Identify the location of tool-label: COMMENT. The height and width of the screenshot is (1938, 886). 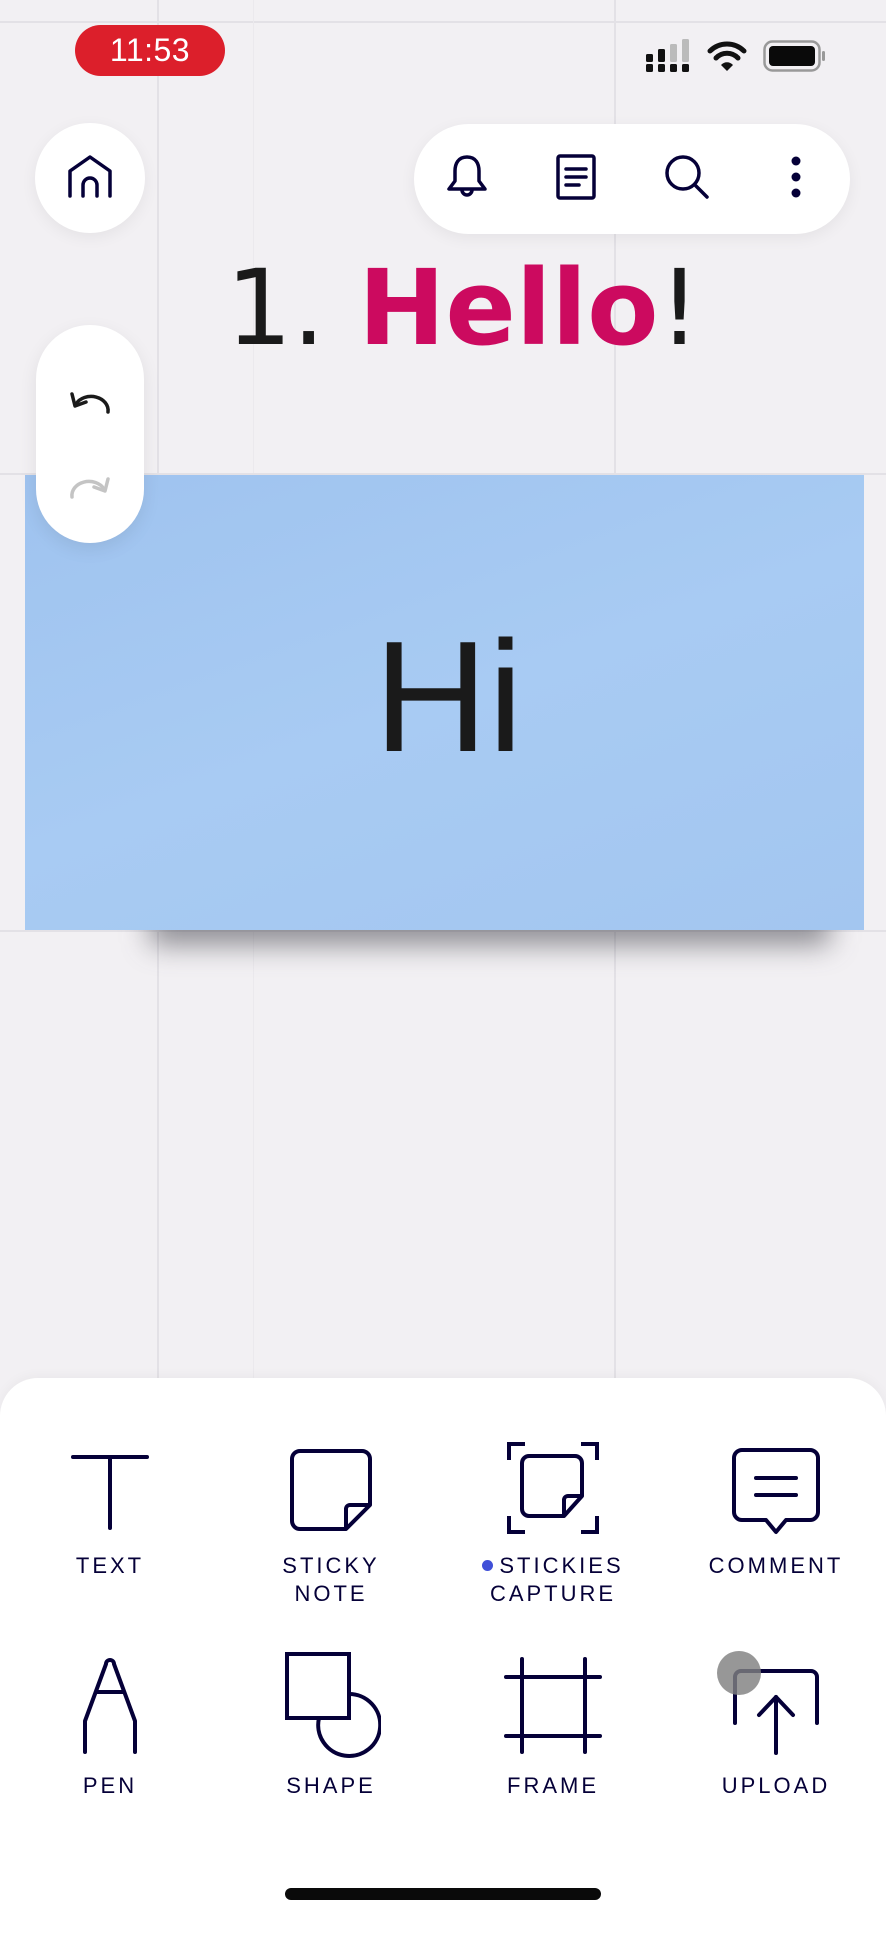
(776, 1565).